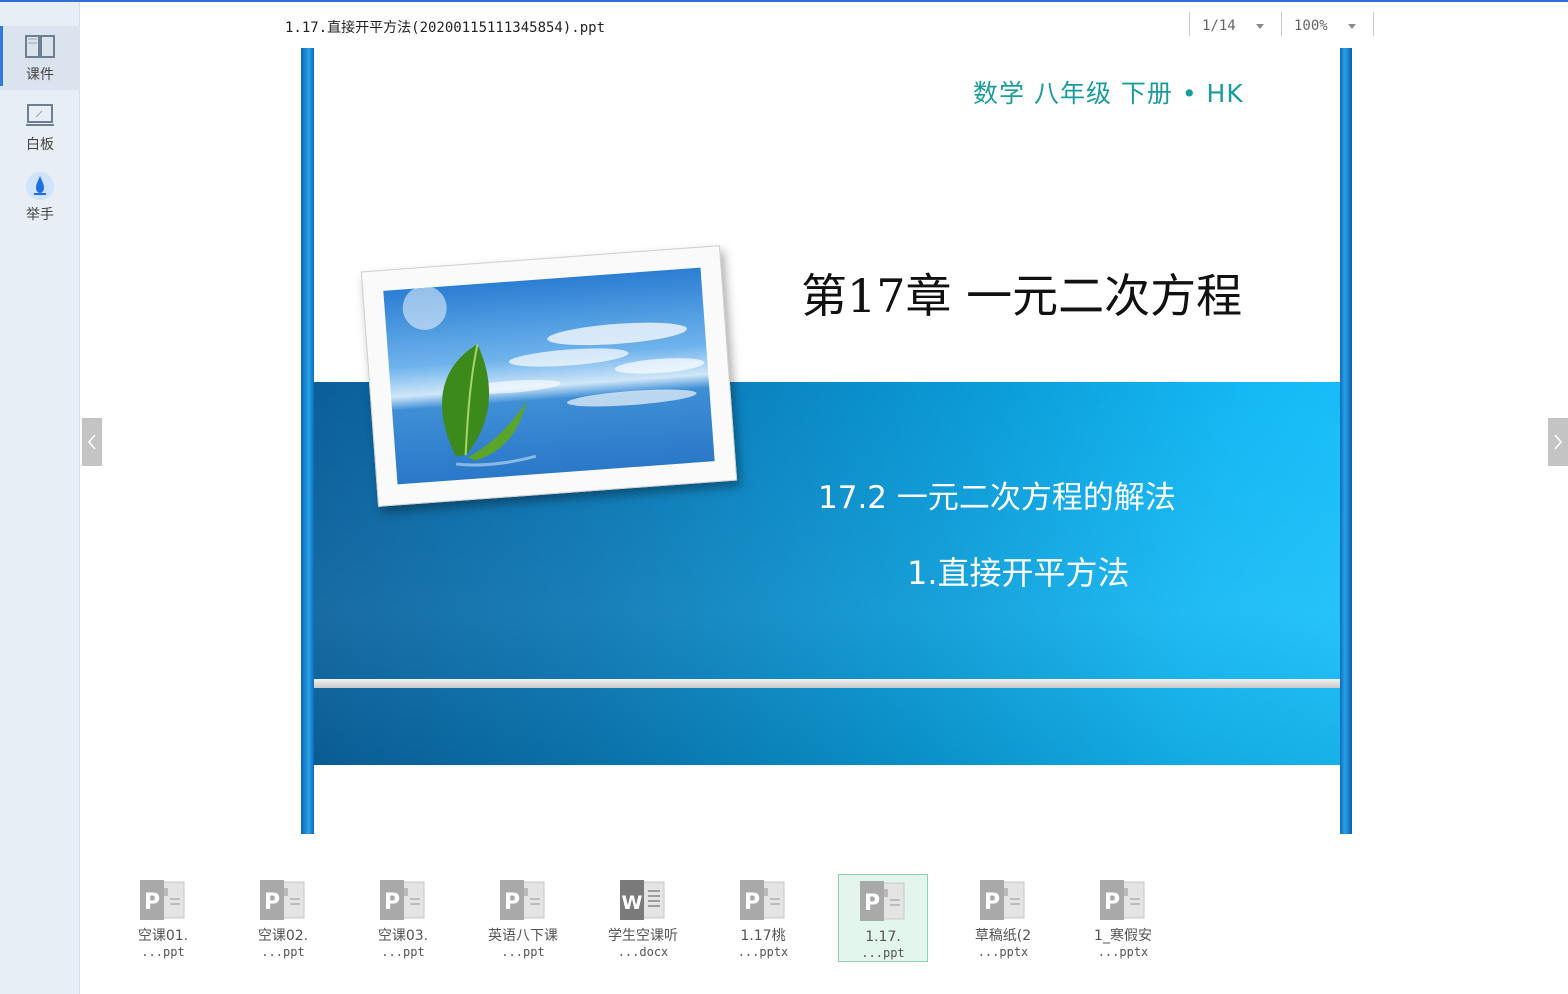  Describe the element at coordinates (283, 936) in the screenshot. I see `file-name: 空课02.` at that location.